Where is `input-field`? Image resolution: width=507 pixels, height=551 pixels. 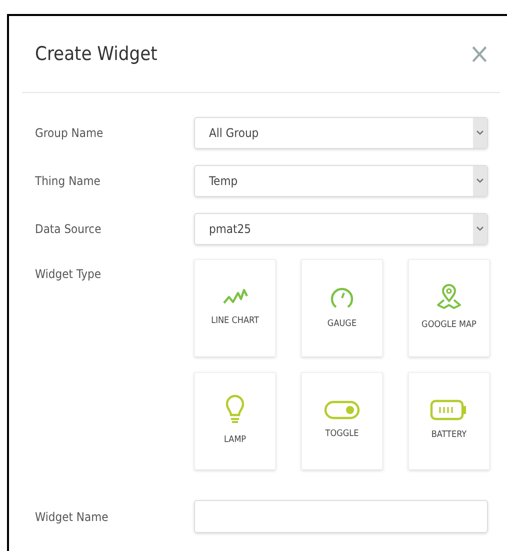
input-field is located at coordinates (341, 516).